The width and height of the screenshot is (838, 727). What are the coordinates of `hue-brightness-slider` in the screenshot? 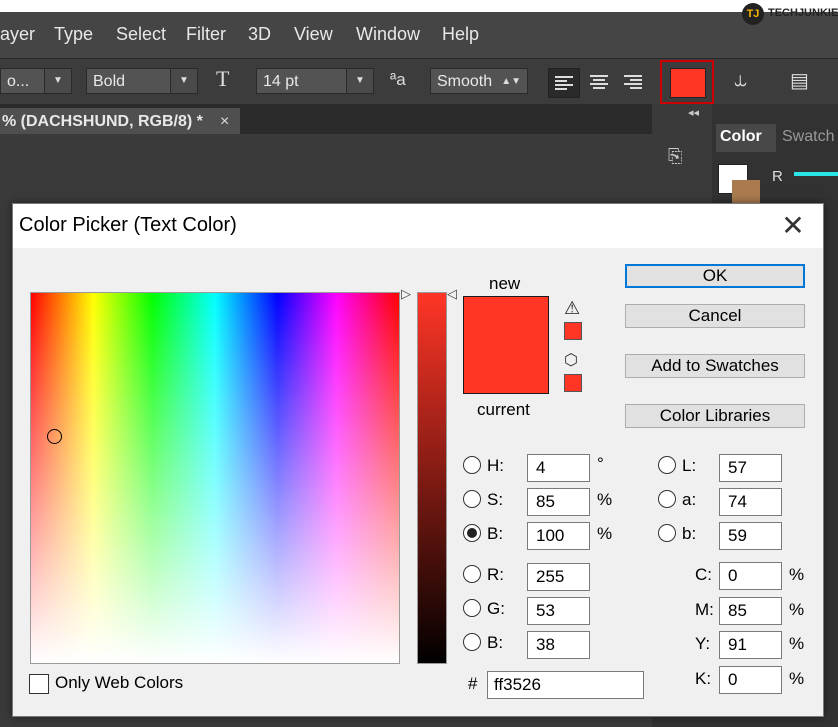 It's located at (432, 478).